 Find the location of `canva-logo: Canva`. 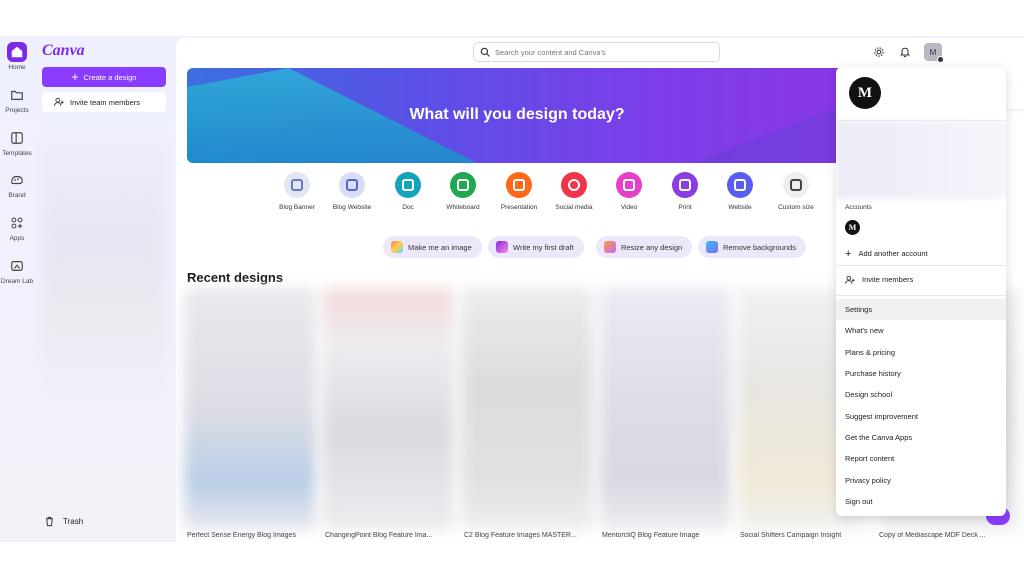

canva-logo: Canva is located at coordinates (63, 51).